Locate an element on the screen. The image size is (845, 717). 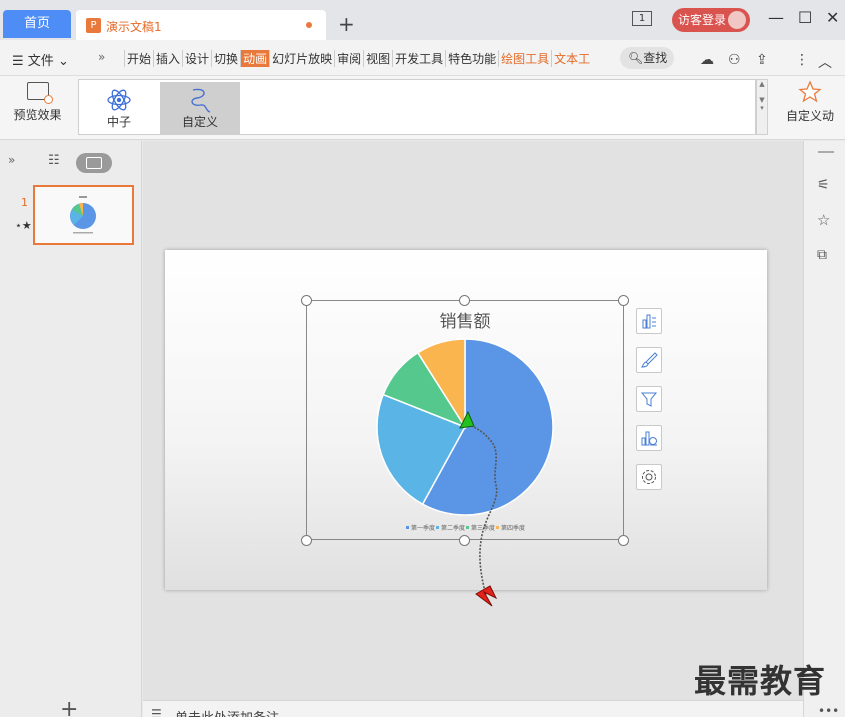
collapse-ribbon-icon: ︿ is located at coordinates (825, 62).